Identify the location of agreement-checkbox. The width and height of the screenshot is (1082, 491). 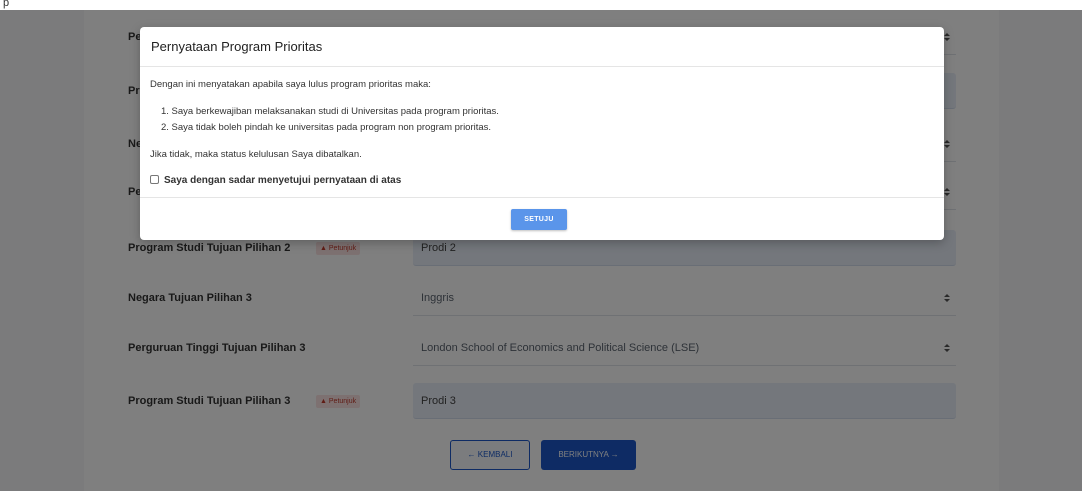
(154, 179).